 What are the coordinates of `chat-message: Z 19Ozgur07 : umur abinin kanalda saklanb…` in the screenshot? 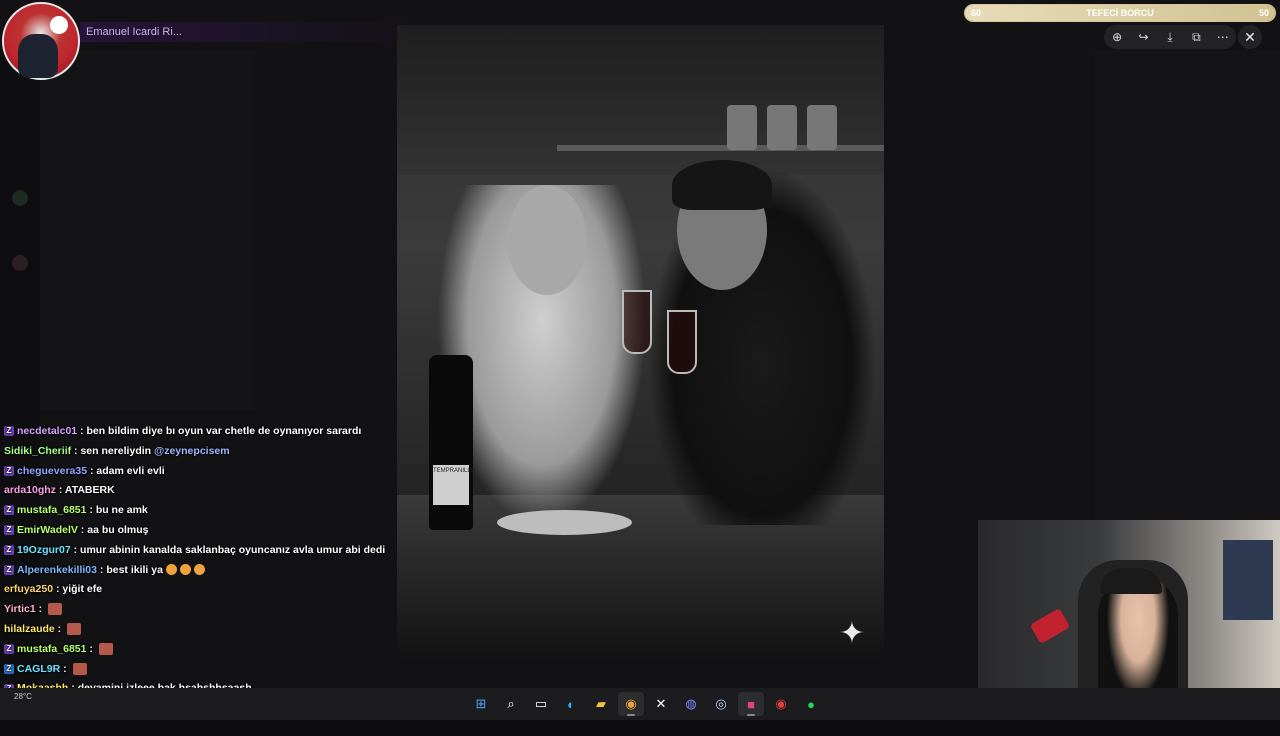 It's located at (200, 551).